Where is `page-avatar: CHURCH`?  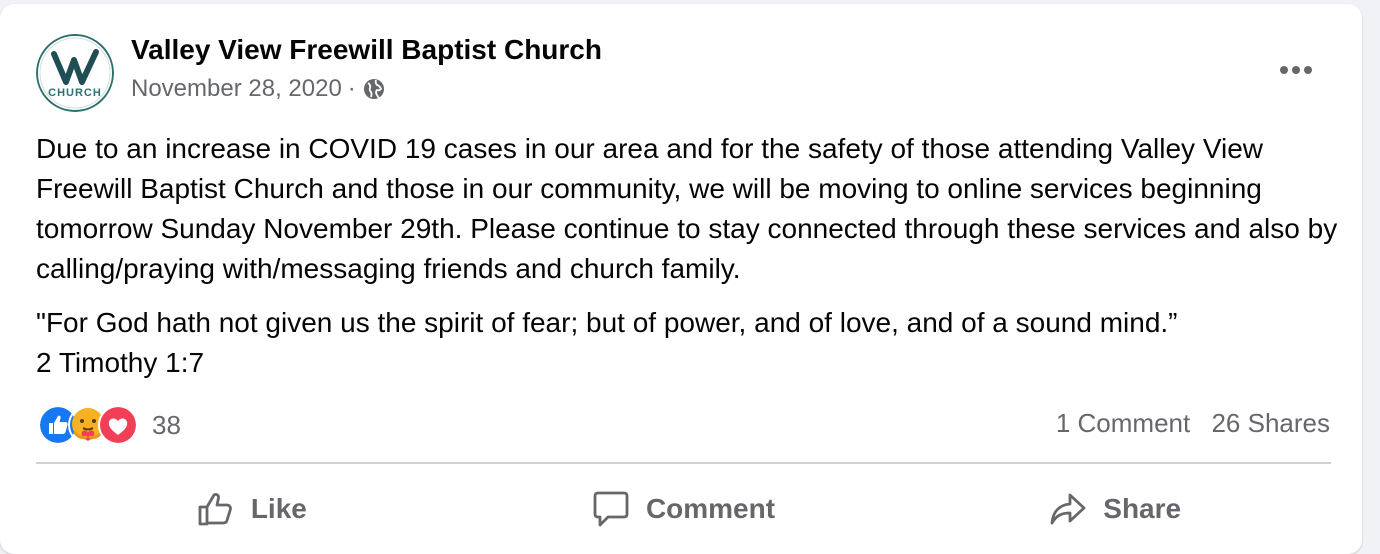
page-avatar: CHURCH is located at coordinates (75, 73).